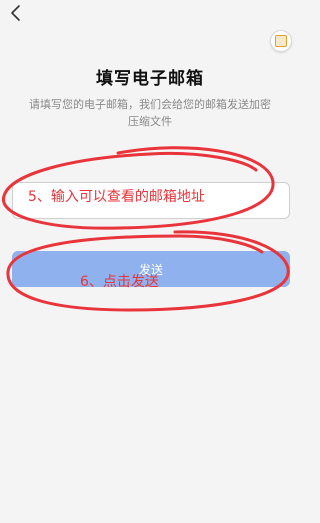 The width and height of the screenshot is (320, 523). Describe the element at coordinates (151, 200) in the screenshot. I see `email-input` at that location.